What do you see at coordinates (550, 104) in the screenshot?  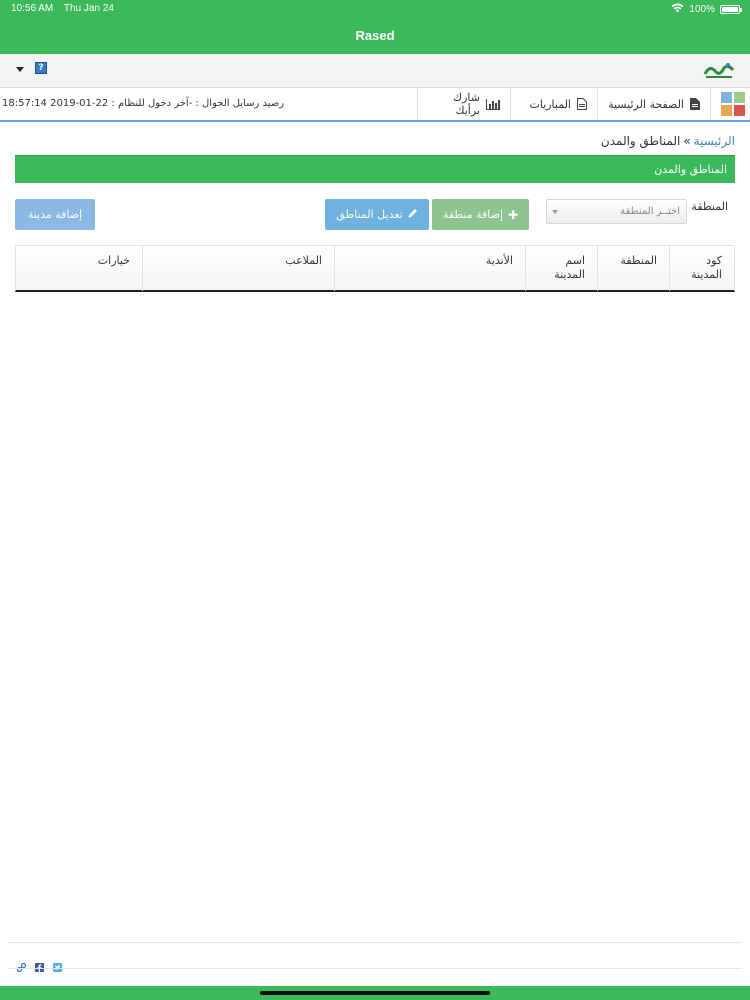 I see `nav-item-label: المباريات` at bounding box center [550, 104].